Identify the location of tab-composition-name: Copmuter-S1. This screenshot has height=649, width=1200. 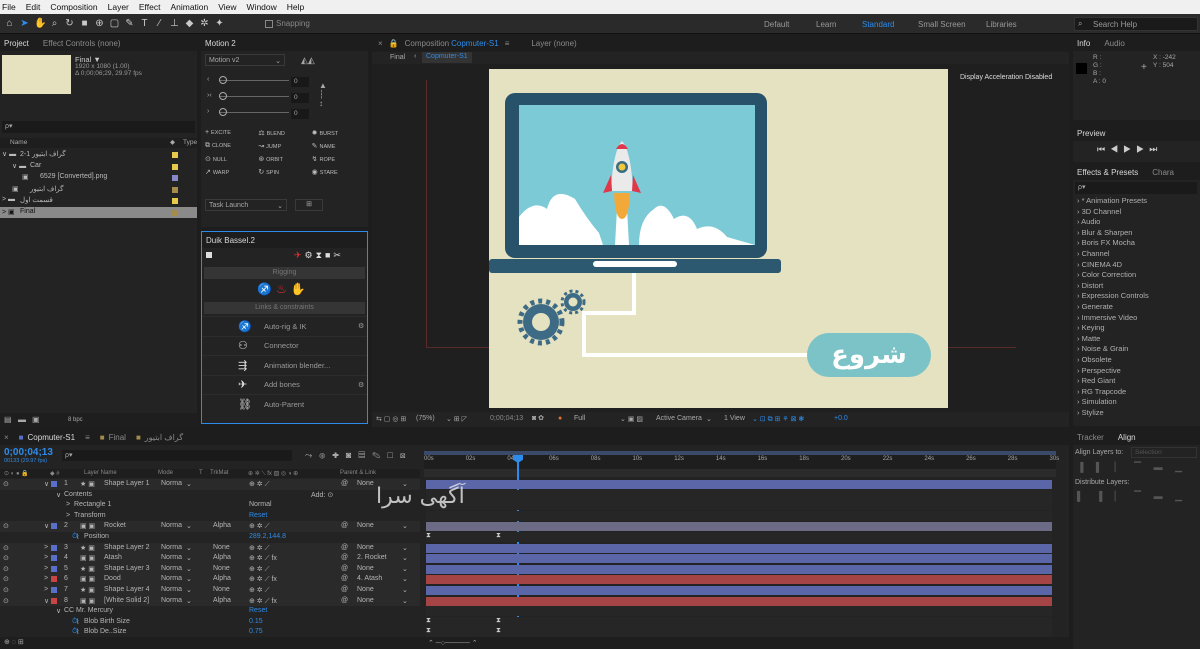
(475, 43).